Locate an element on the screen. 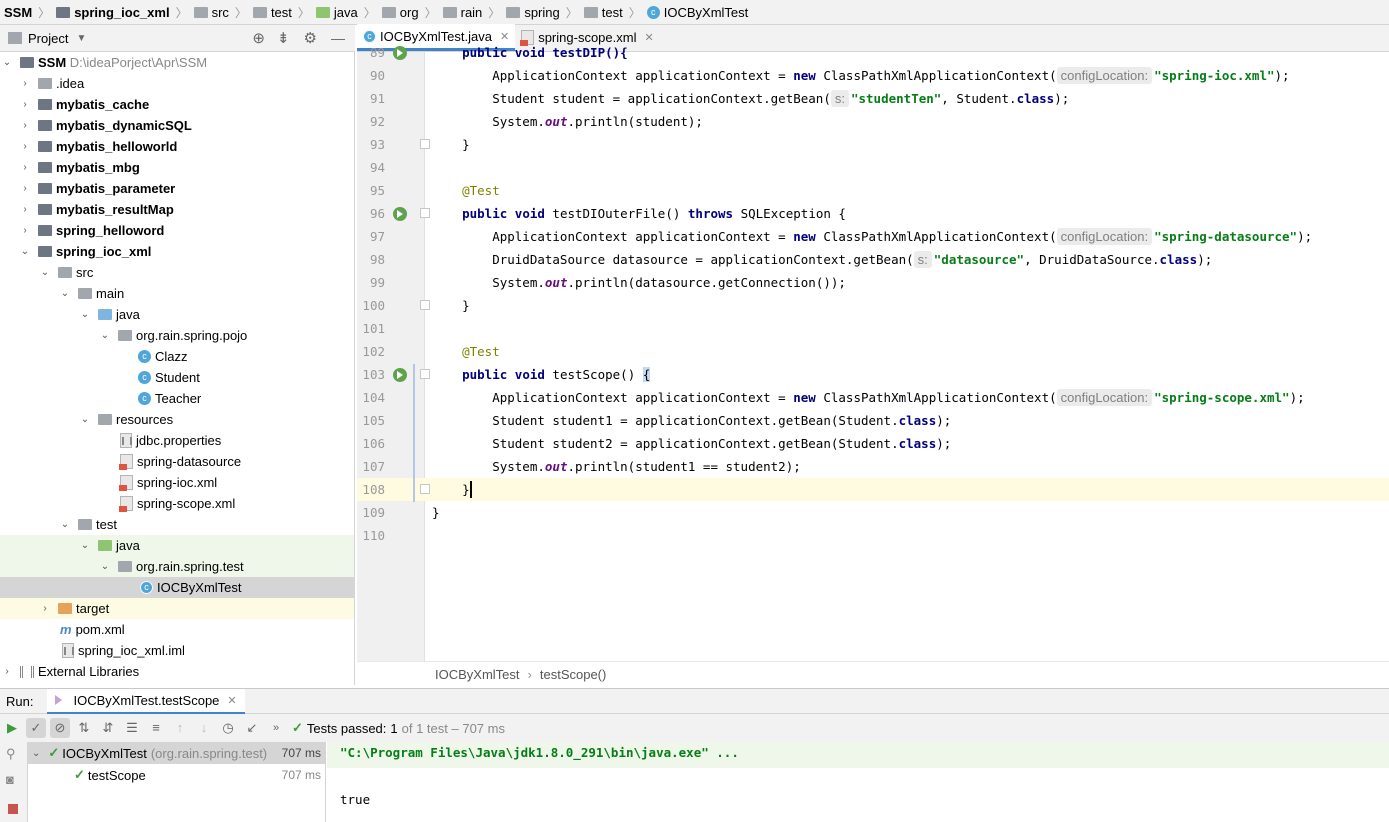 The image size is (1389, 822). run-tab: IOCByXmlTest.testScope ✕ is located at coordinates (146, 701).